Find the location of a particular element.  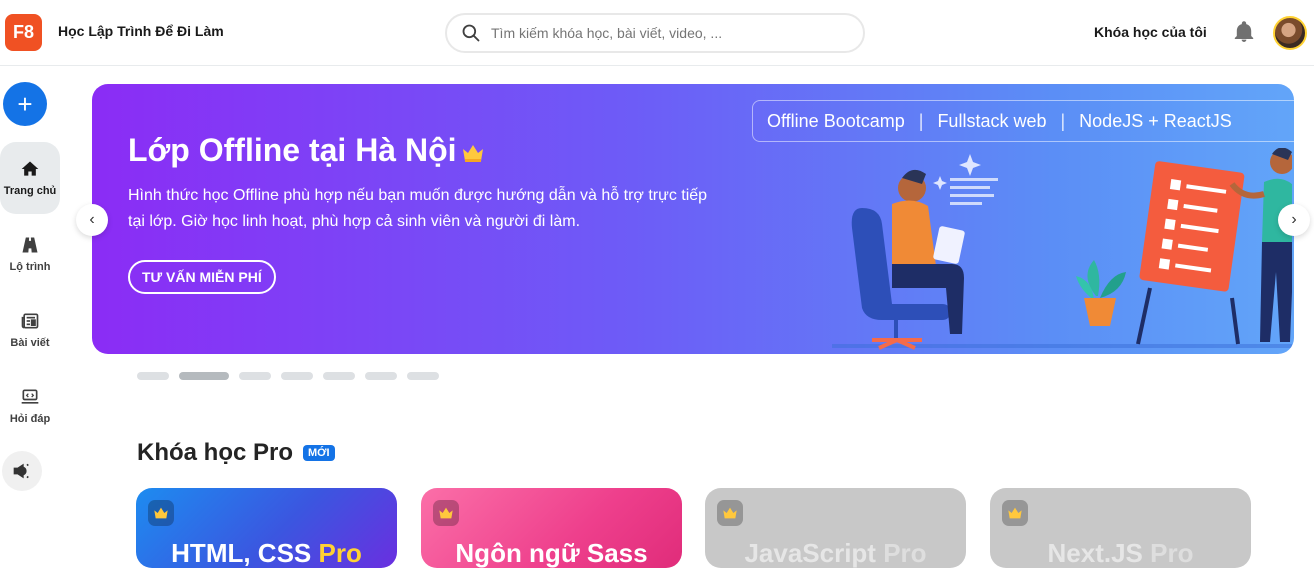

laptop-code-icon is located at coordinates (30, 396).